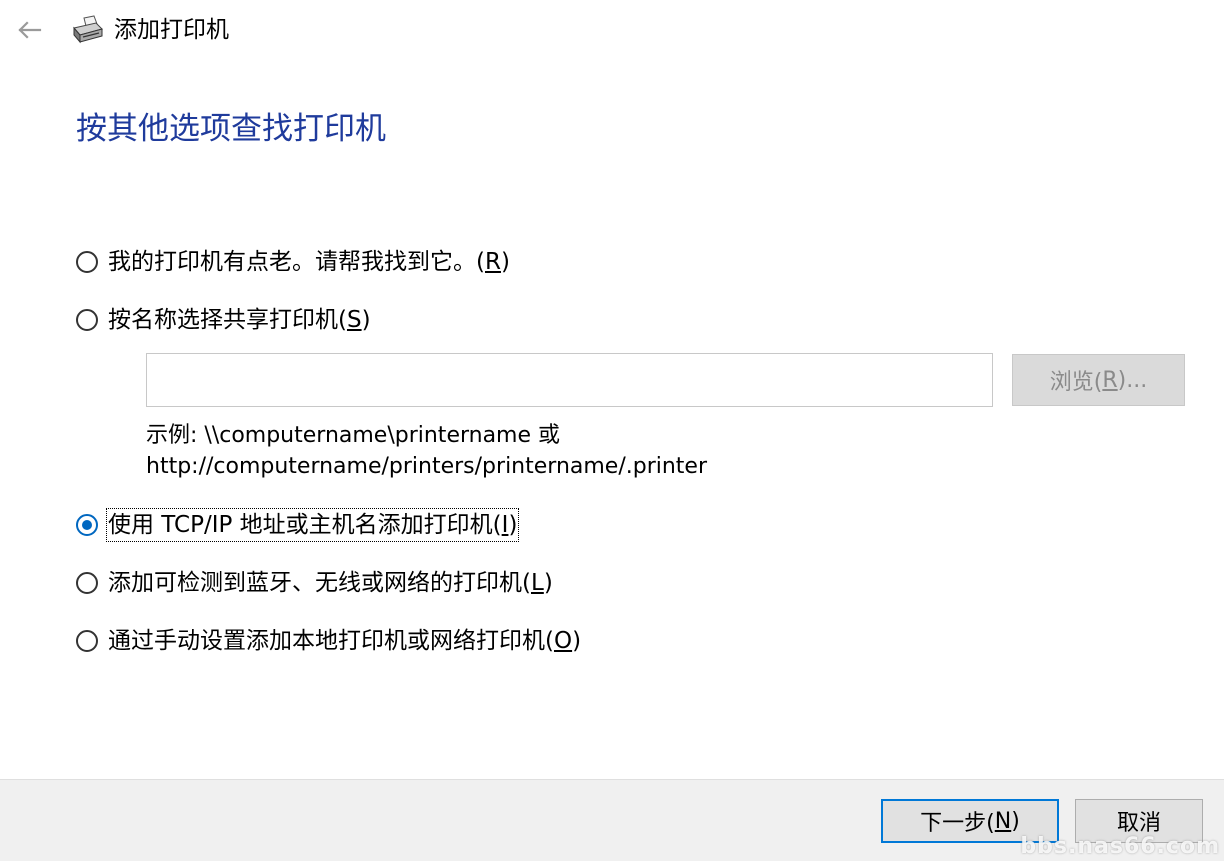  Describe the element at coordinates (87, 525) in the screenshot. I see `radio-tcpip` at that location.